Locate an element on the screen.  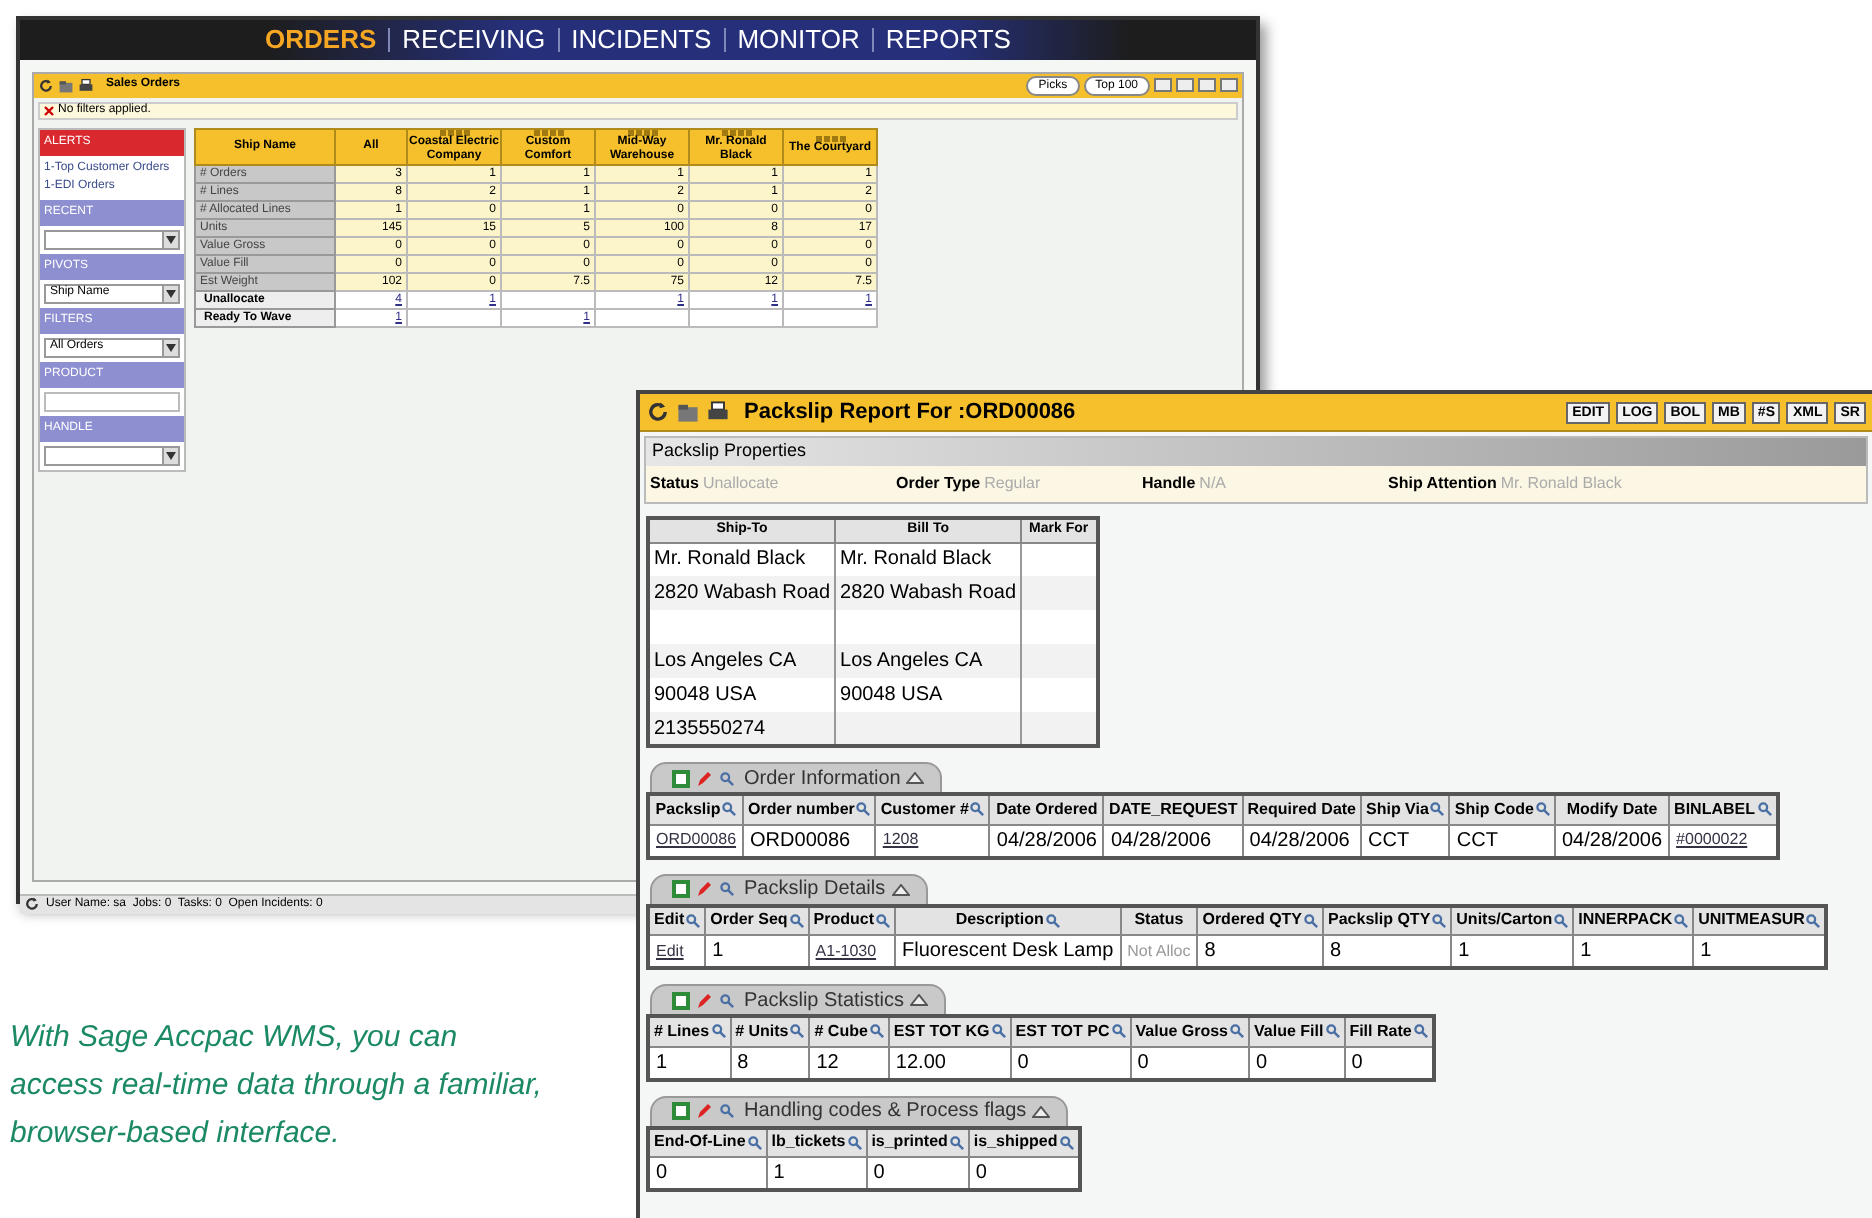
nav-tab: RECEIVING is located at coordinates (474, 39).